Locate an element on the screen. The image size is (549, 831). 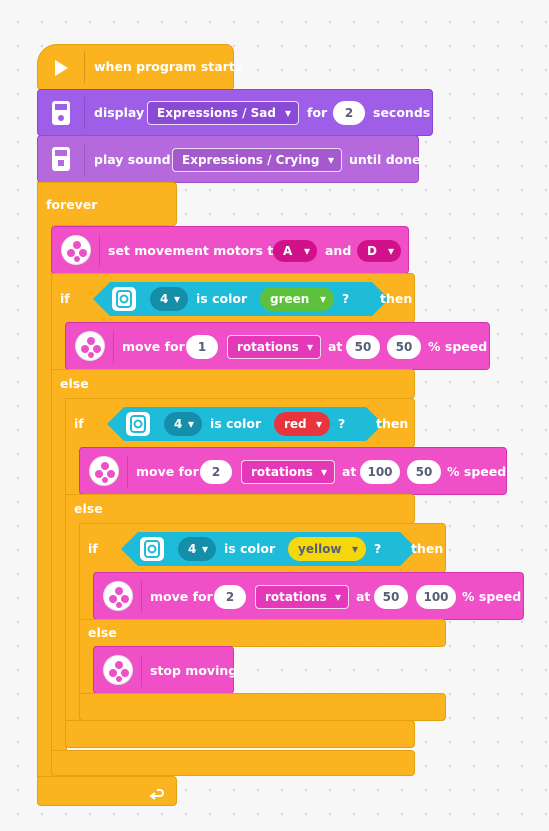
forever-label: forever is located at coordinates (72, 204).